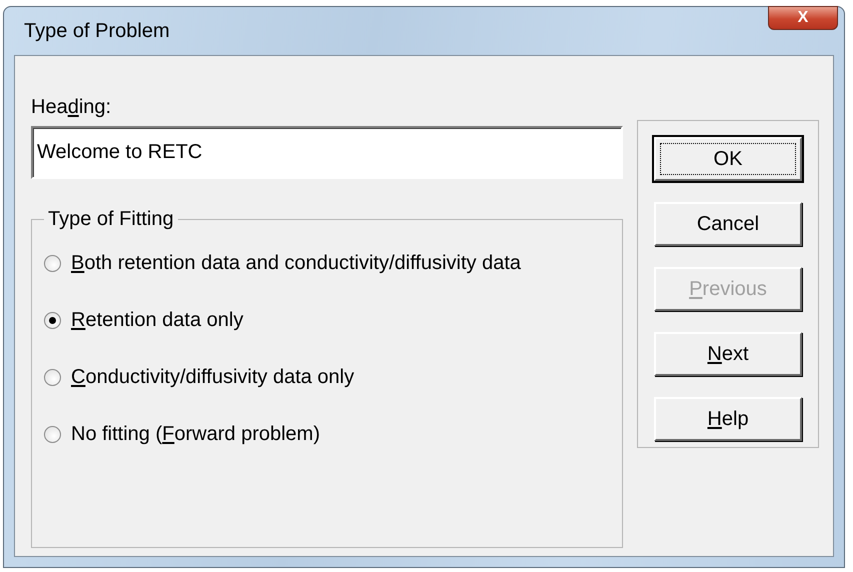 The width and height of the screenshot is (853, 572). I want to click on dialog-button: Next, so click(728, 354).